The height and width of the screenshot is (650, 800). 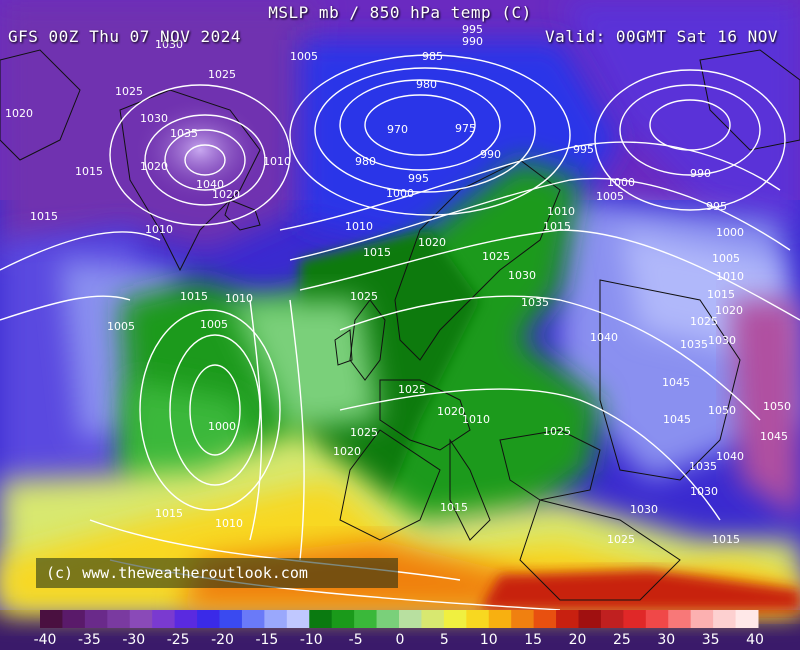 I want to click on isobar-label: 975, so click(x=465, y=128).